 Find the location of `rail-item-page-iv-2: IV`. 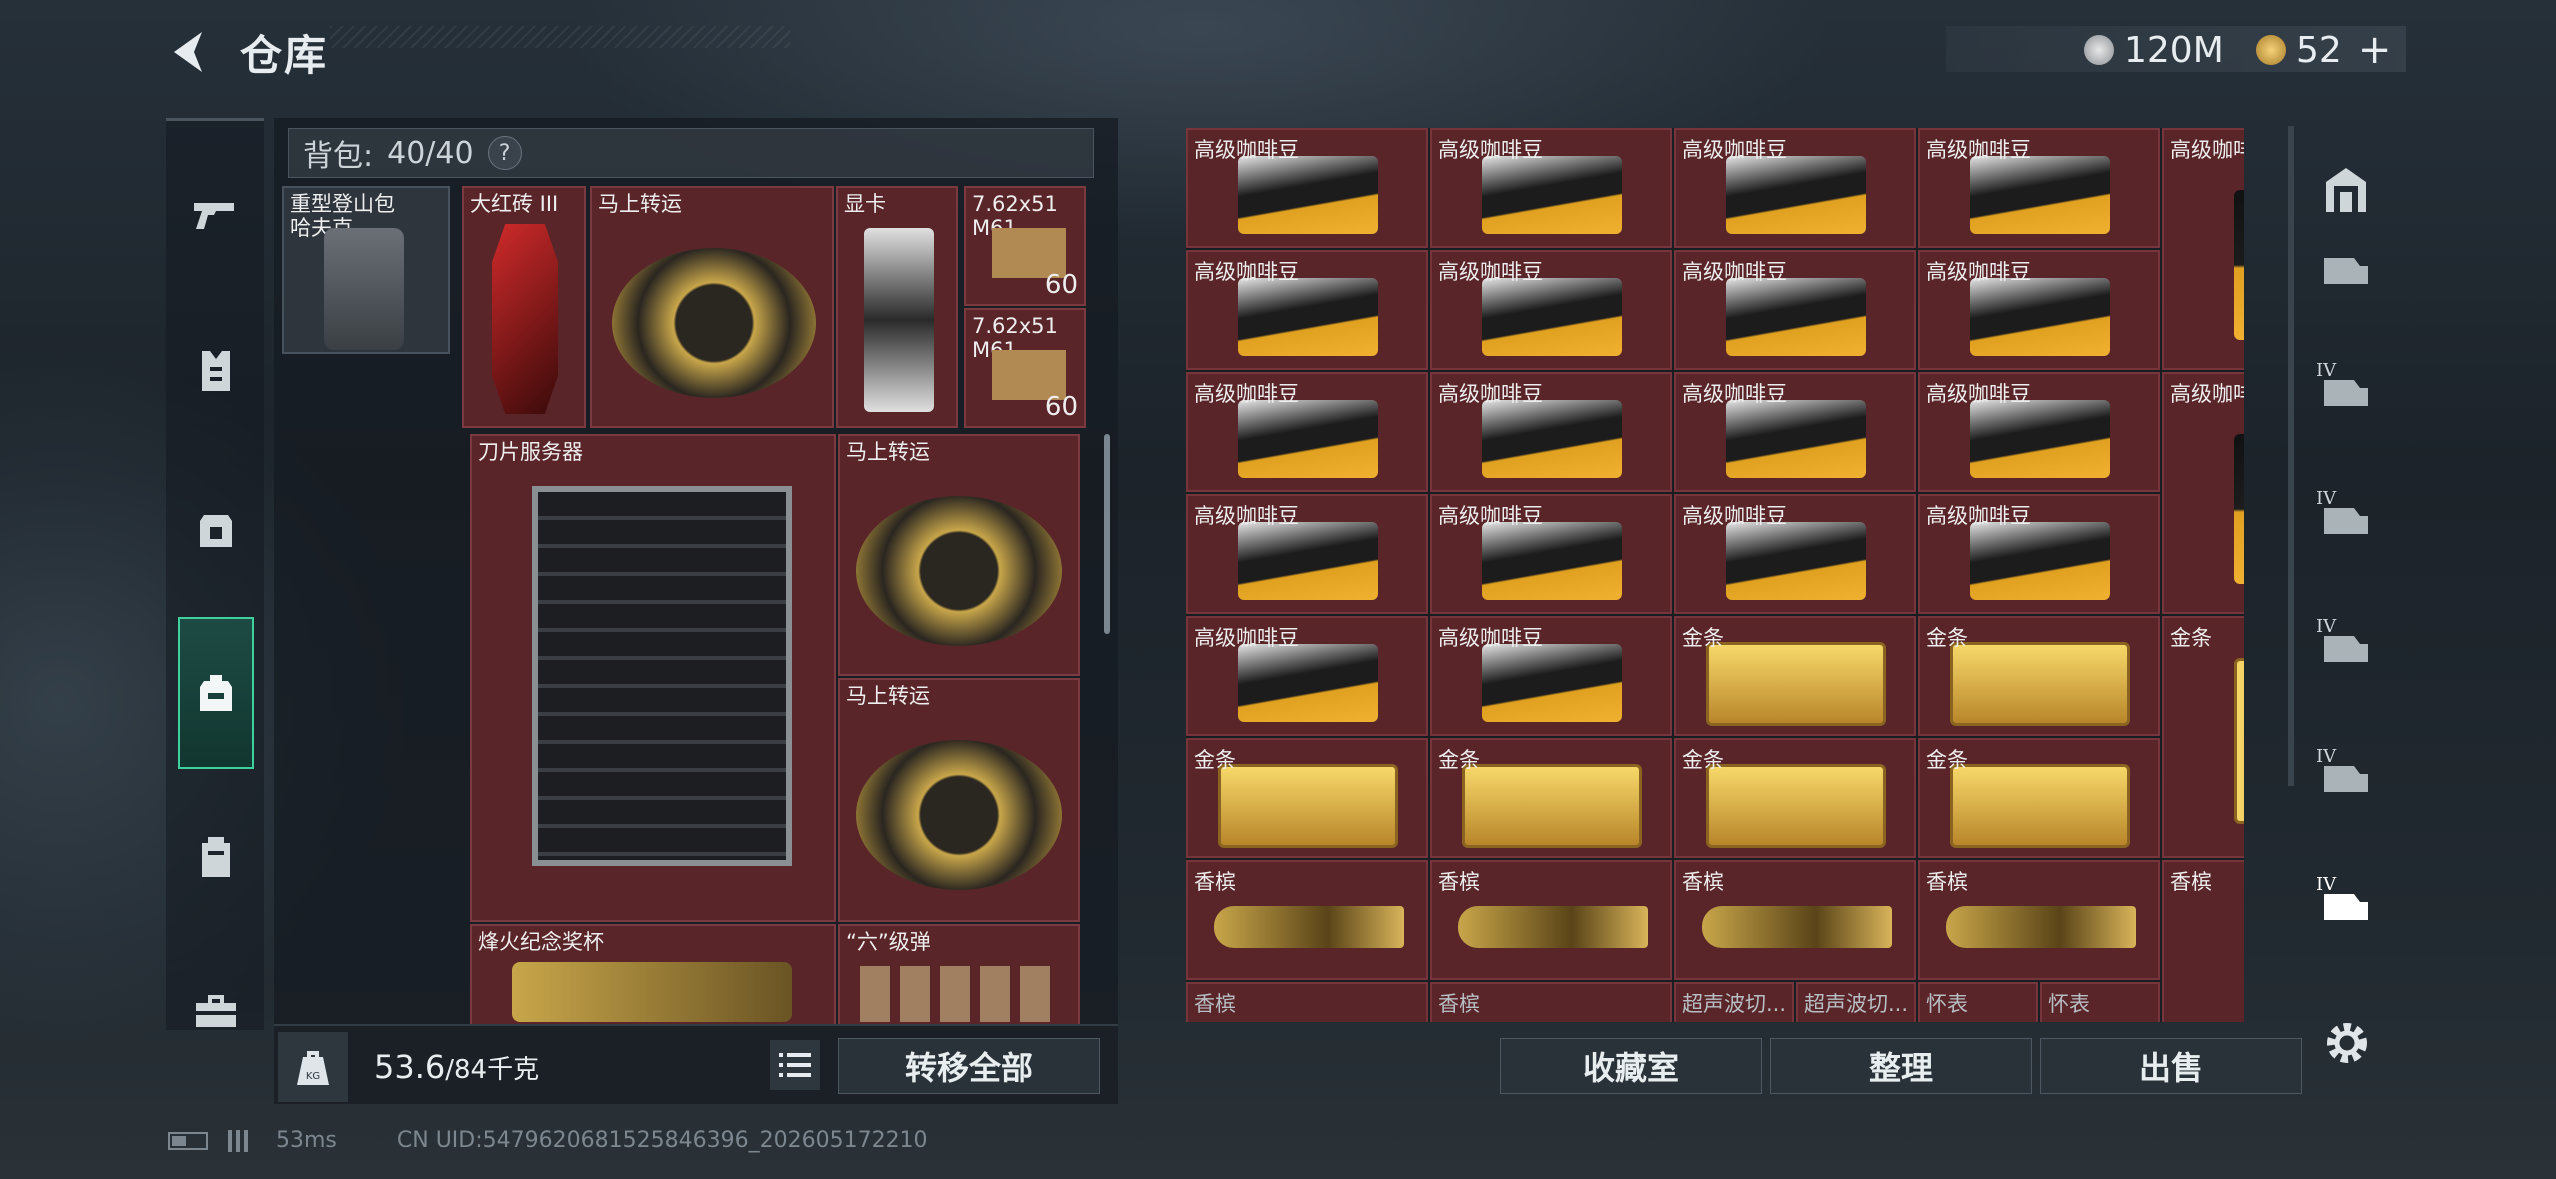

rail-item-page-iv-2: IV is located at coordinates (2346, 518).